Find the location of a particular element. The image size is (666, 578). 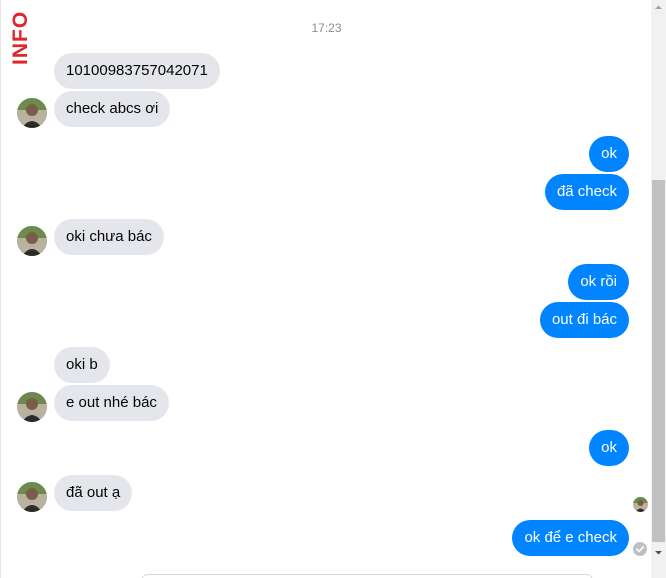

outgoing-message: đã check is located at coordinates (586, 192).